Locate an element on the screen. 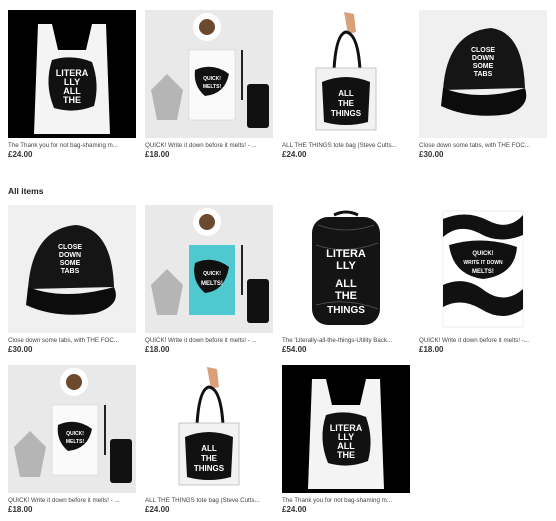 This screenshot has height=521, width=556. svg-text: LLY is located at coordinates (346, 266).